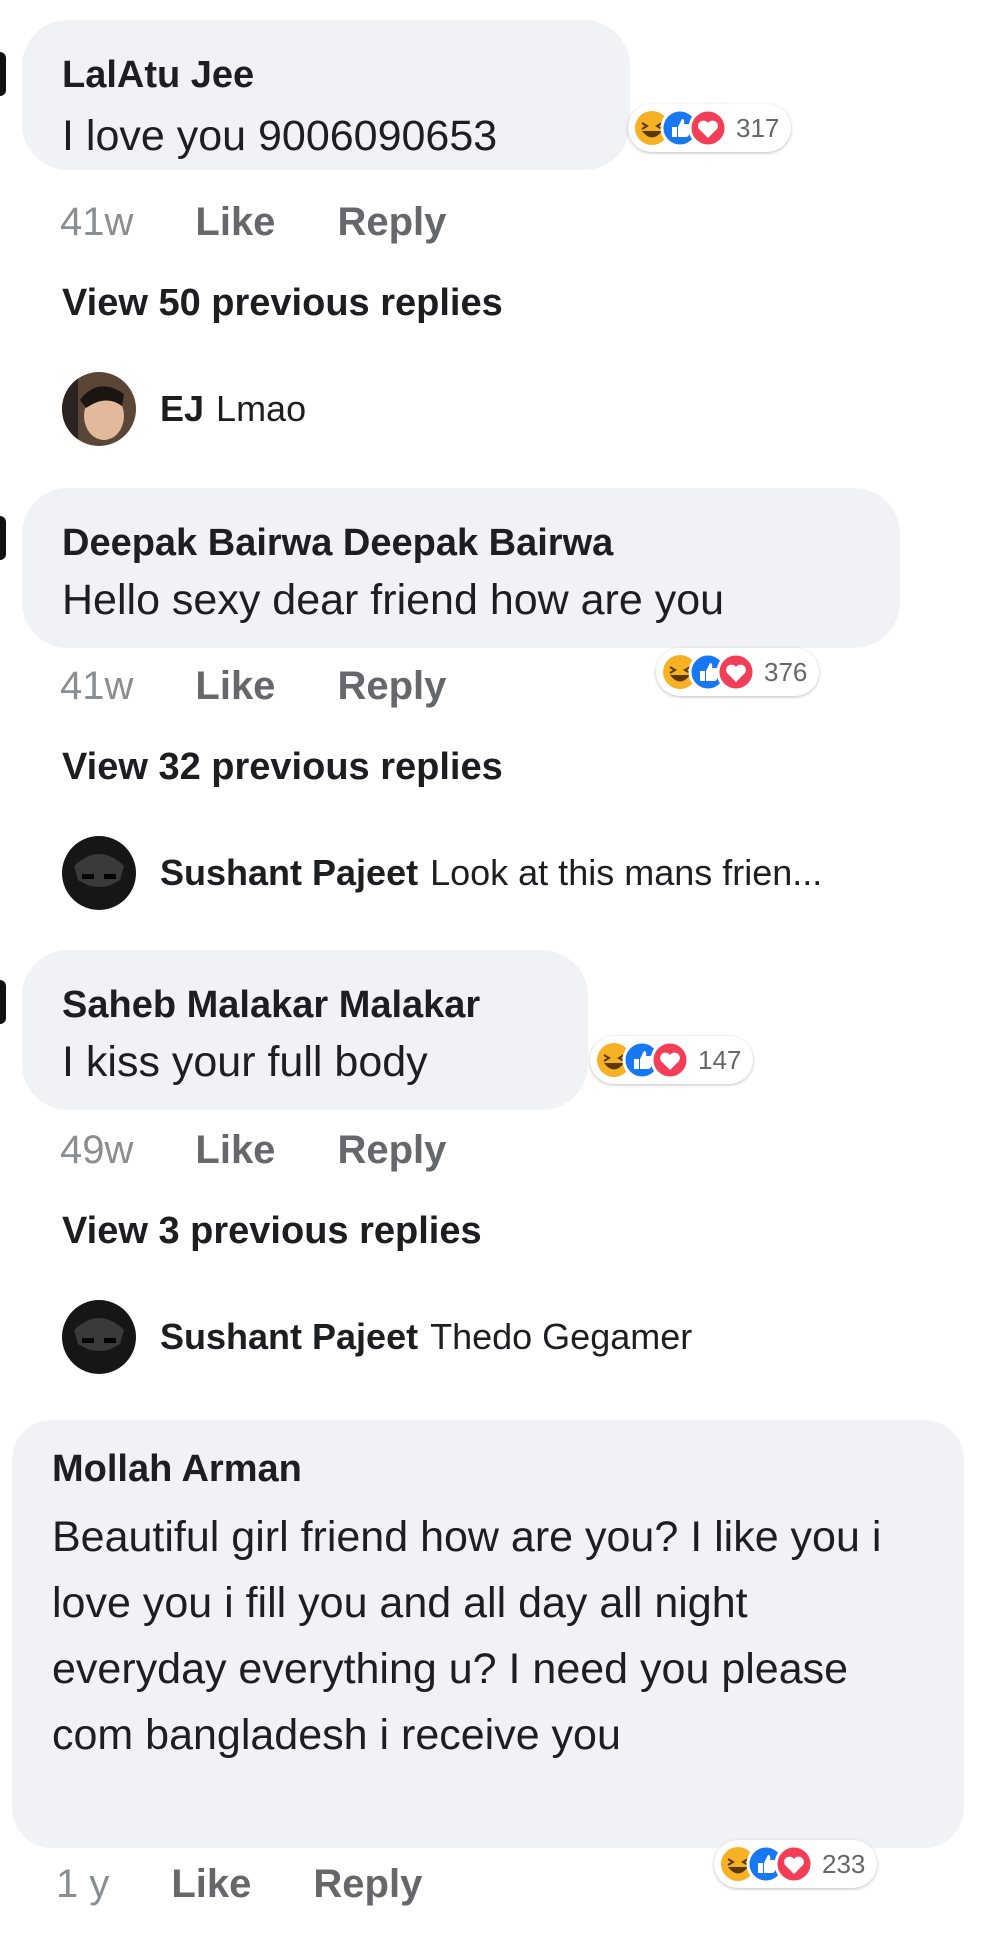 Image resolution: width=1000 pixels, height=1934 pixels. I want to click on reaction-count: 147, so click(720, 1059).